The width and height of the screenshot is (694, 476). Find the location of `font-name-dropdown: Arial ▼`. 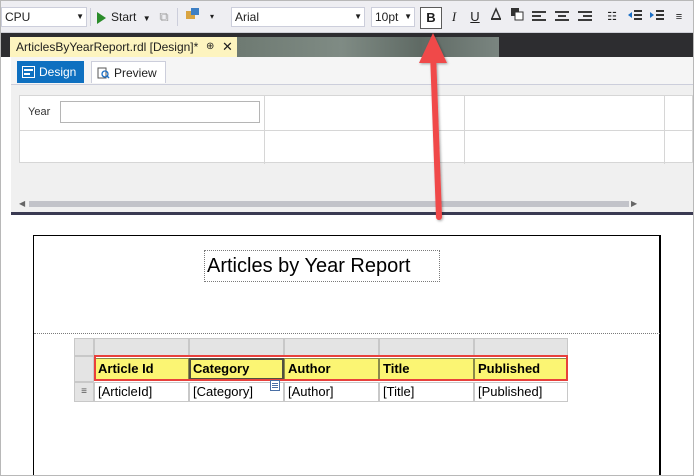

font-name-dropdown: Arial ▼ is located at coordinates (298, 17).